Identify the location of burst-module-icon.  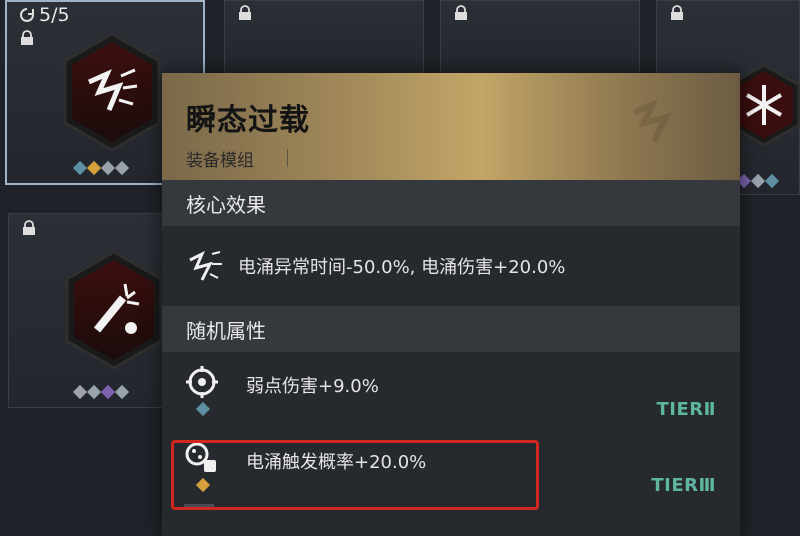
(114, 310).